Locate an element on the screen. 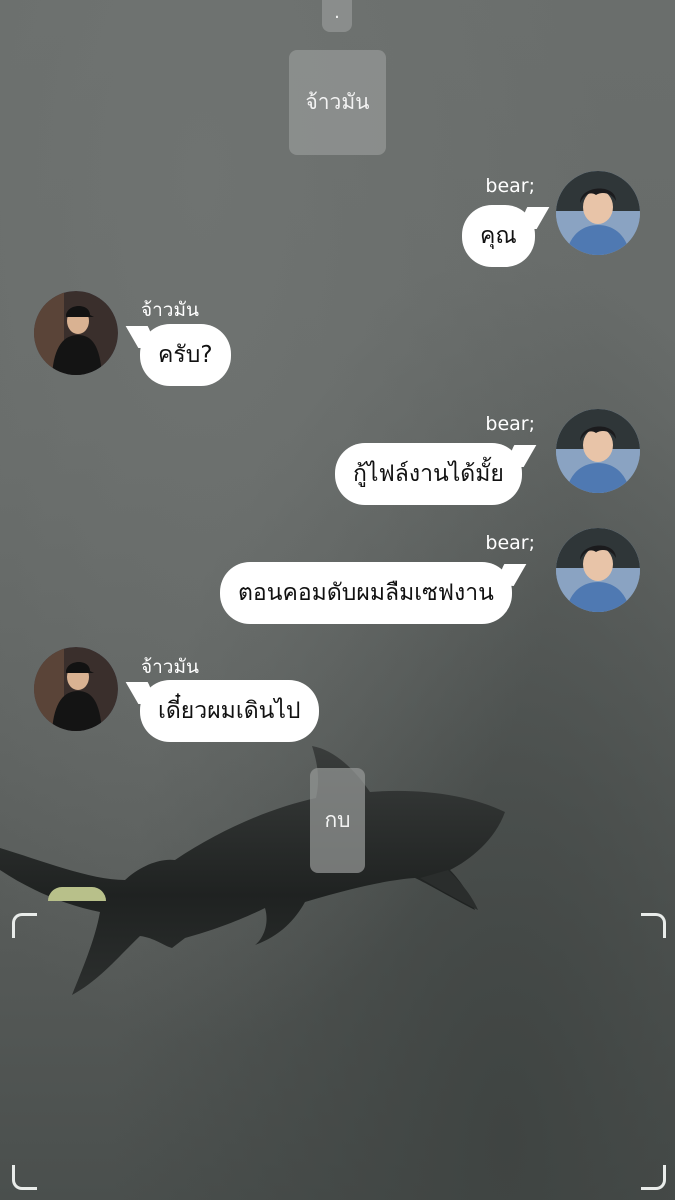 Image resolution: width=675 pixels, height=1200 pixels. message-bubble: คุณ is located at coordinates (498, 236).